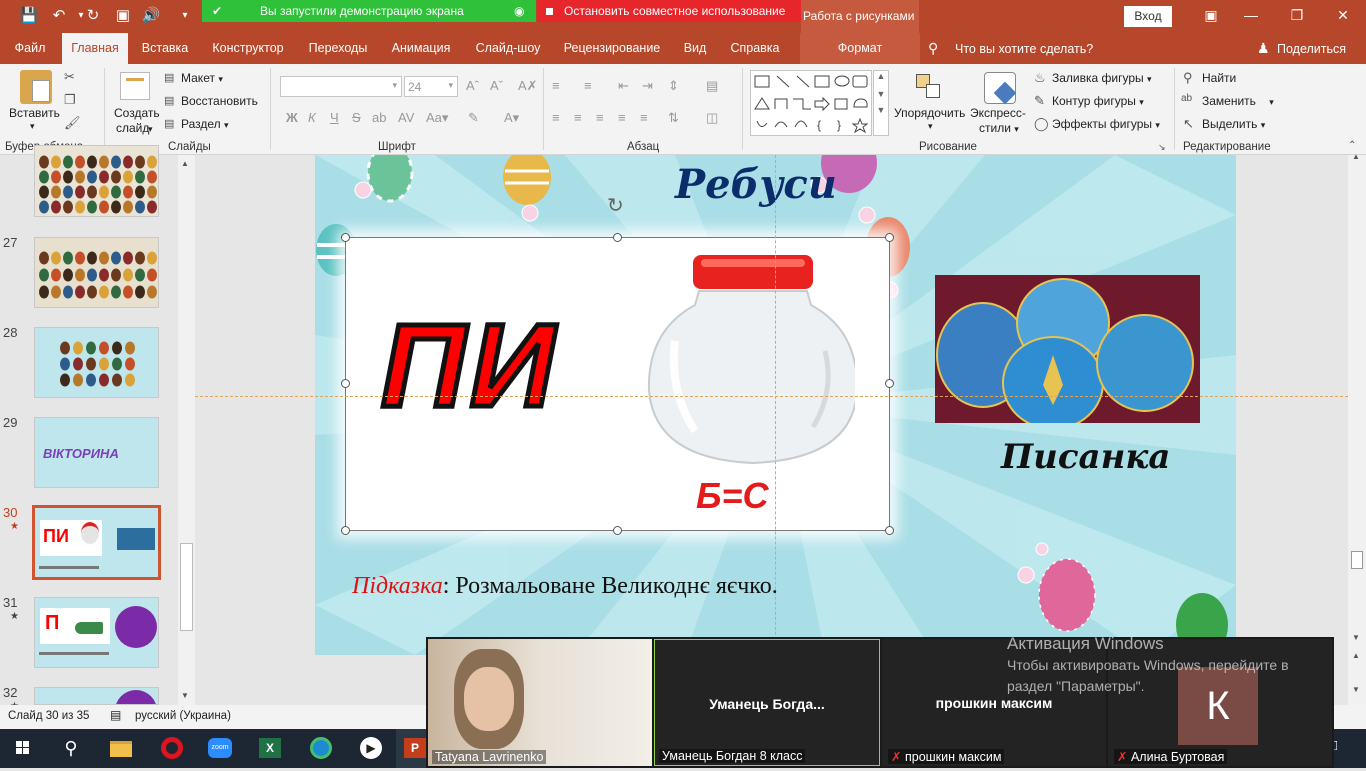 The image size is (1366, 771). What do you see at coordinates (712, 86) in the screenshot?
I see `columns-icon: ▤` at bounding box center [712, 86].